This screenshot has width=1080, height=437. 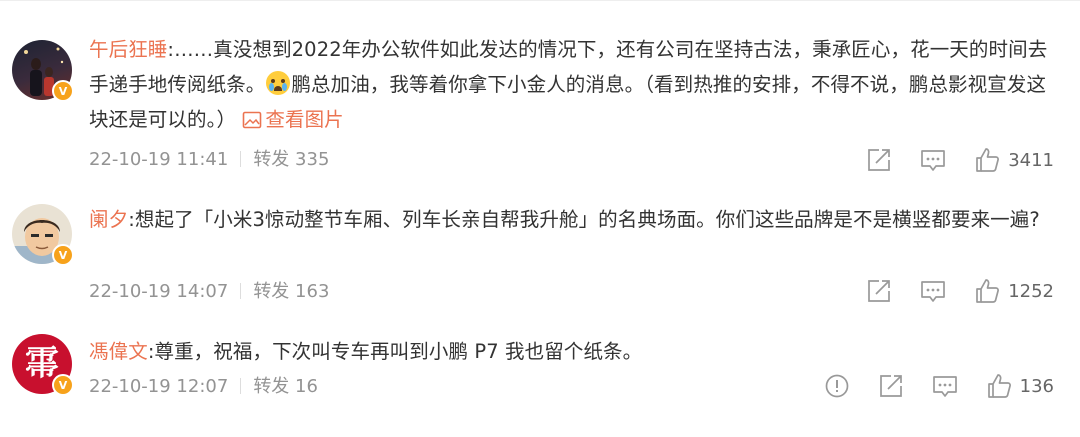 I want to click on comment-meta: 22-10-19 11:41 转发 335, so click(x=209, y=160).